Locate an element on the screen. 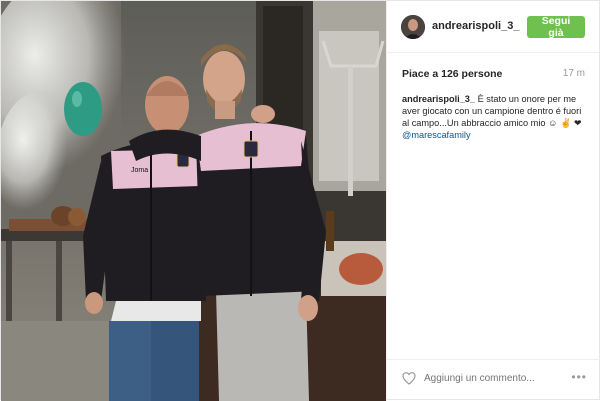 The image size is (600, 401). likes-count: Piace a 126 persone is located at coordinates (452, 74).